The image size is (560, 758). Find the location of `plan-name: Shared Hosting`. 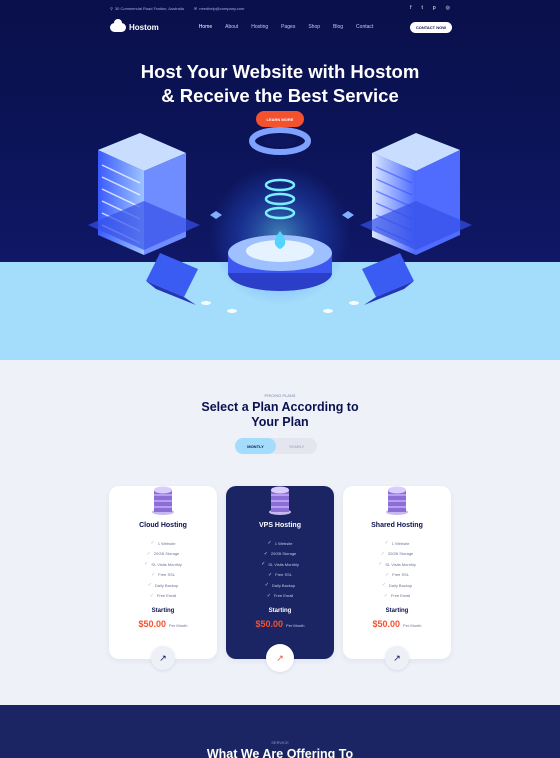

plan-name: Shared Hosting is located at coordinates (397, 525).